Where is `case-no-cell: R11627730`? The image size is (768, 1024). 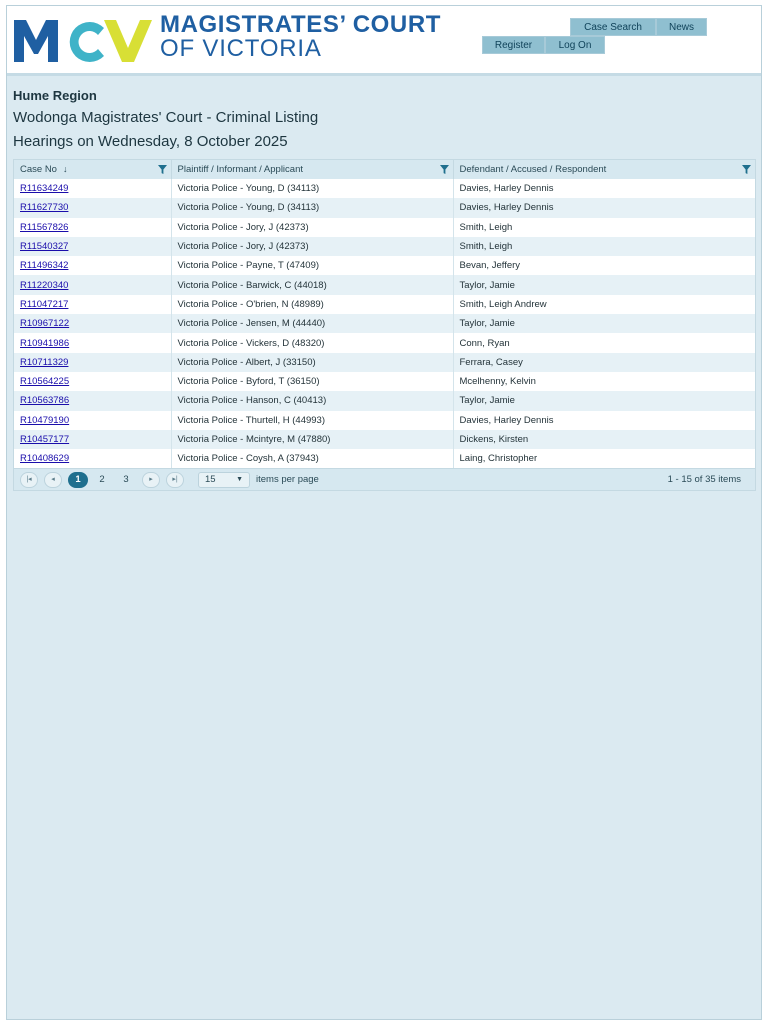 case-no-cell: R11627730 is located at coordinates (93, 208).